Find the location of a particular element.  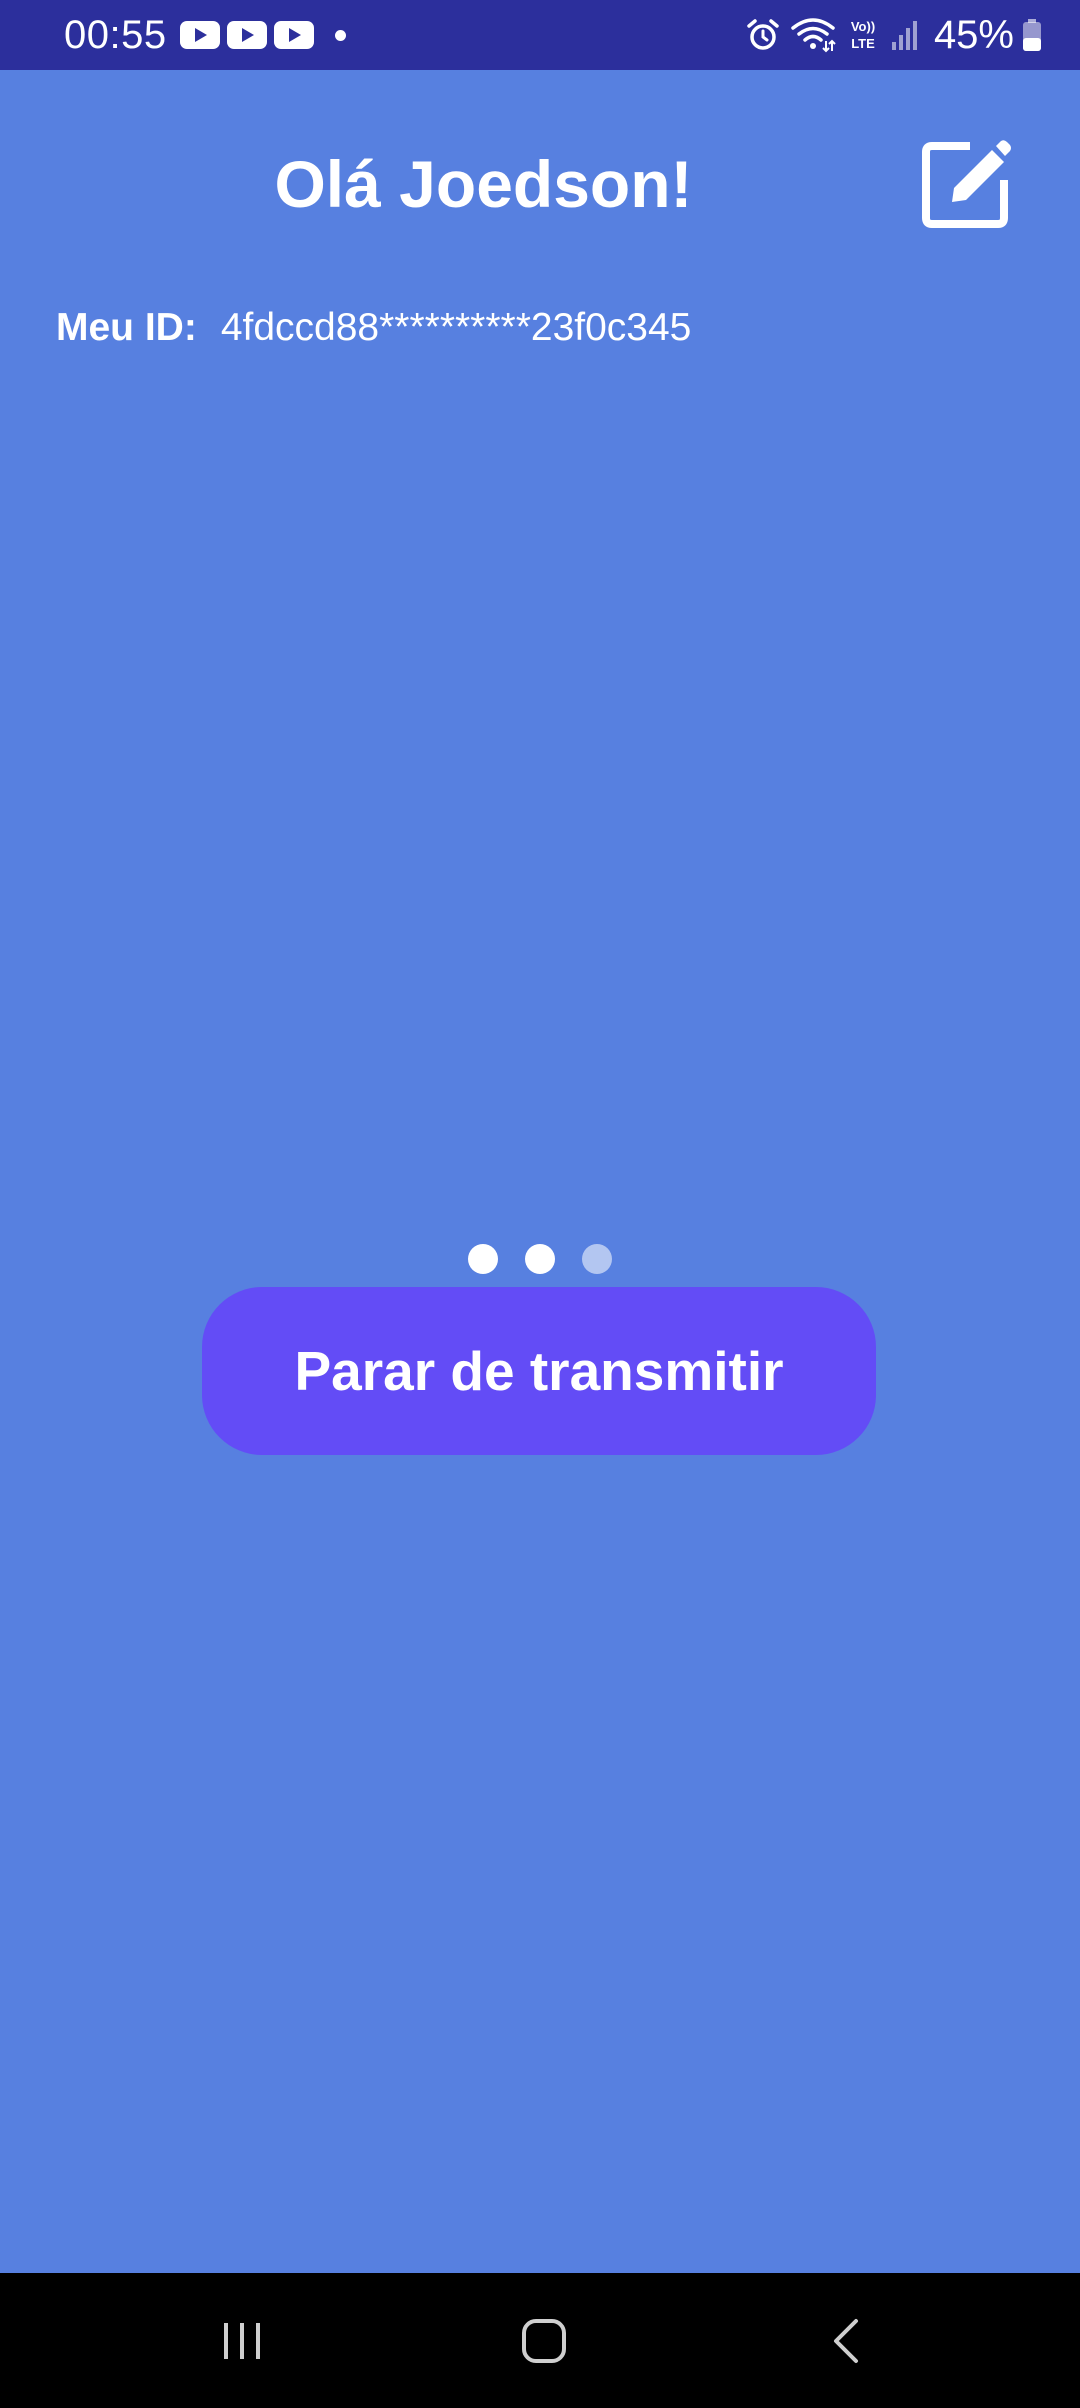

id-label: Meu ID: is located at coordinates (126, 327).